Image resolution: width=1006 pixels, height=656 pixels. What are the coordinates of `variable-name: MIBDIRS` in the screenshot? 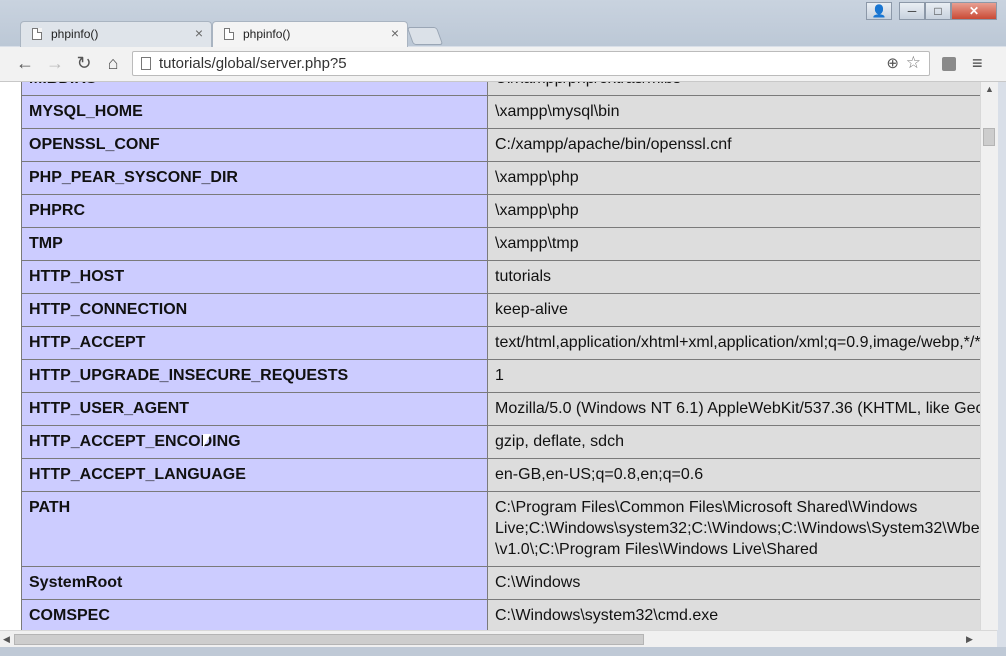 It's located at (254, 89).